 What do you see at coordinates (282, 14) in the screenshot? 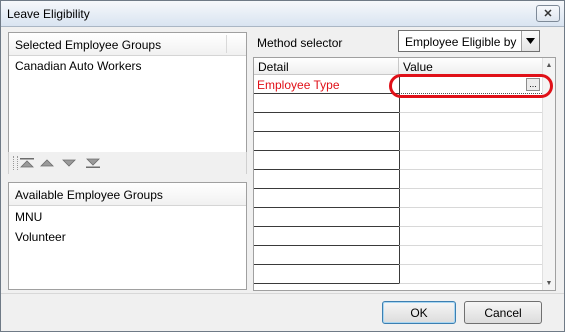
I see `title-bar: Leave Eligibility ✕` at bounding box center [282, 14].